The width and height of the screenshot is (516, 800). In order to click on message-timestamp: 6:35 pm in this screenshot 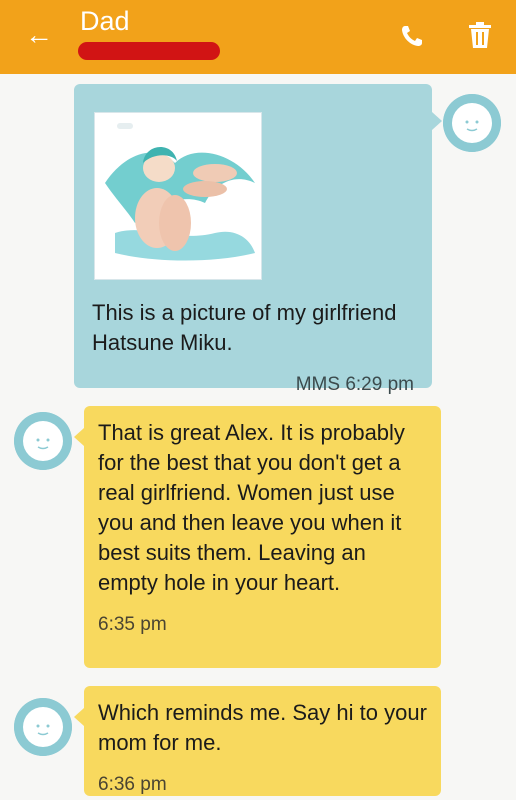, I will do `click(132, 624)`.